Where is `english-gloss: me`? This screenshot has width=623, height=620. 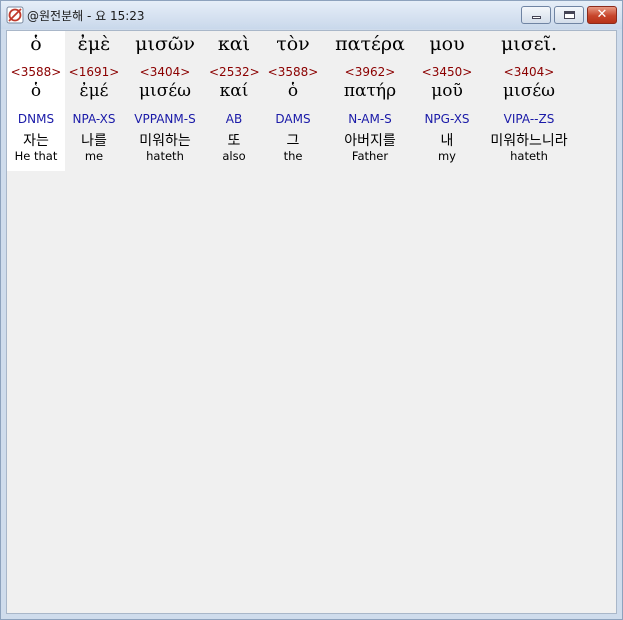
english-gloss: me is located at coordinates (94, 156).